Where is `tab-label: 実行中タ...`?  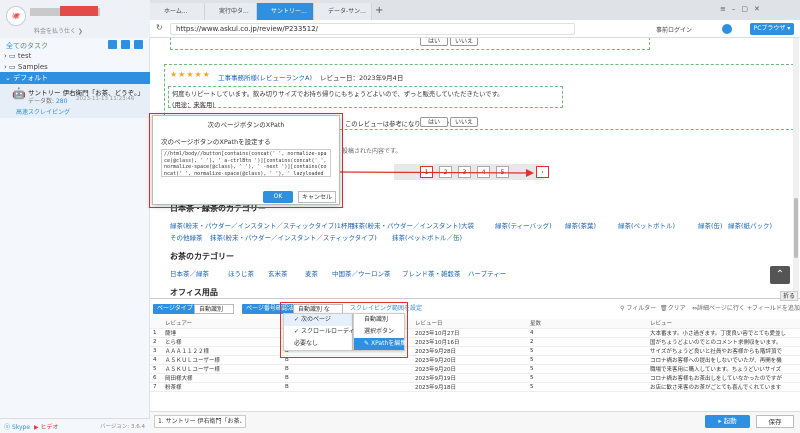
tab-label: 実行中タ... is located at coordinates (234, 11).